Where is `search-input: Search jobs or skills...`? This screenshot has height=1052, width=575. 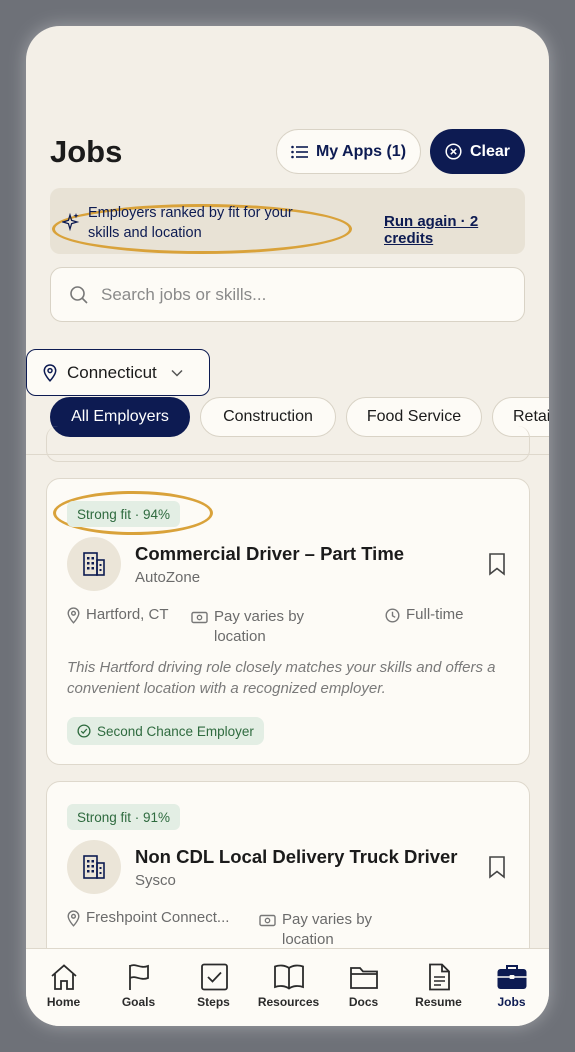
search-input: Search jobs or skills... is located at coordinates (287, 294).